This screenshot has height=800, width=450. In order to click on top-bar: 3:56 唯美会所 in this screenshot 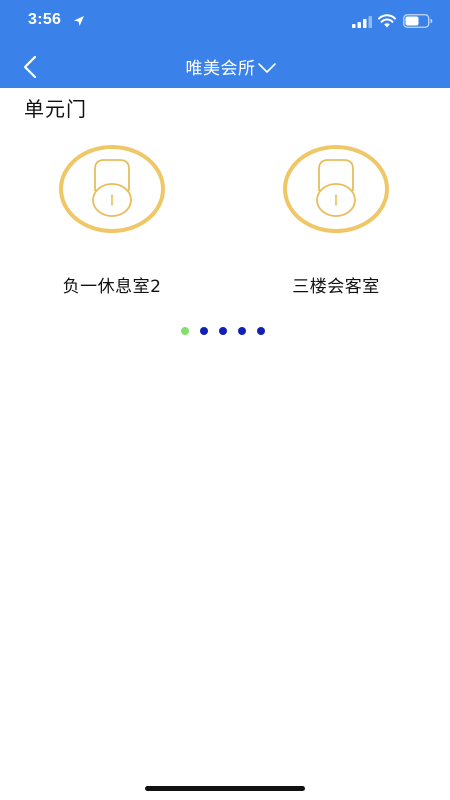, I will do `click(225, 44)`.